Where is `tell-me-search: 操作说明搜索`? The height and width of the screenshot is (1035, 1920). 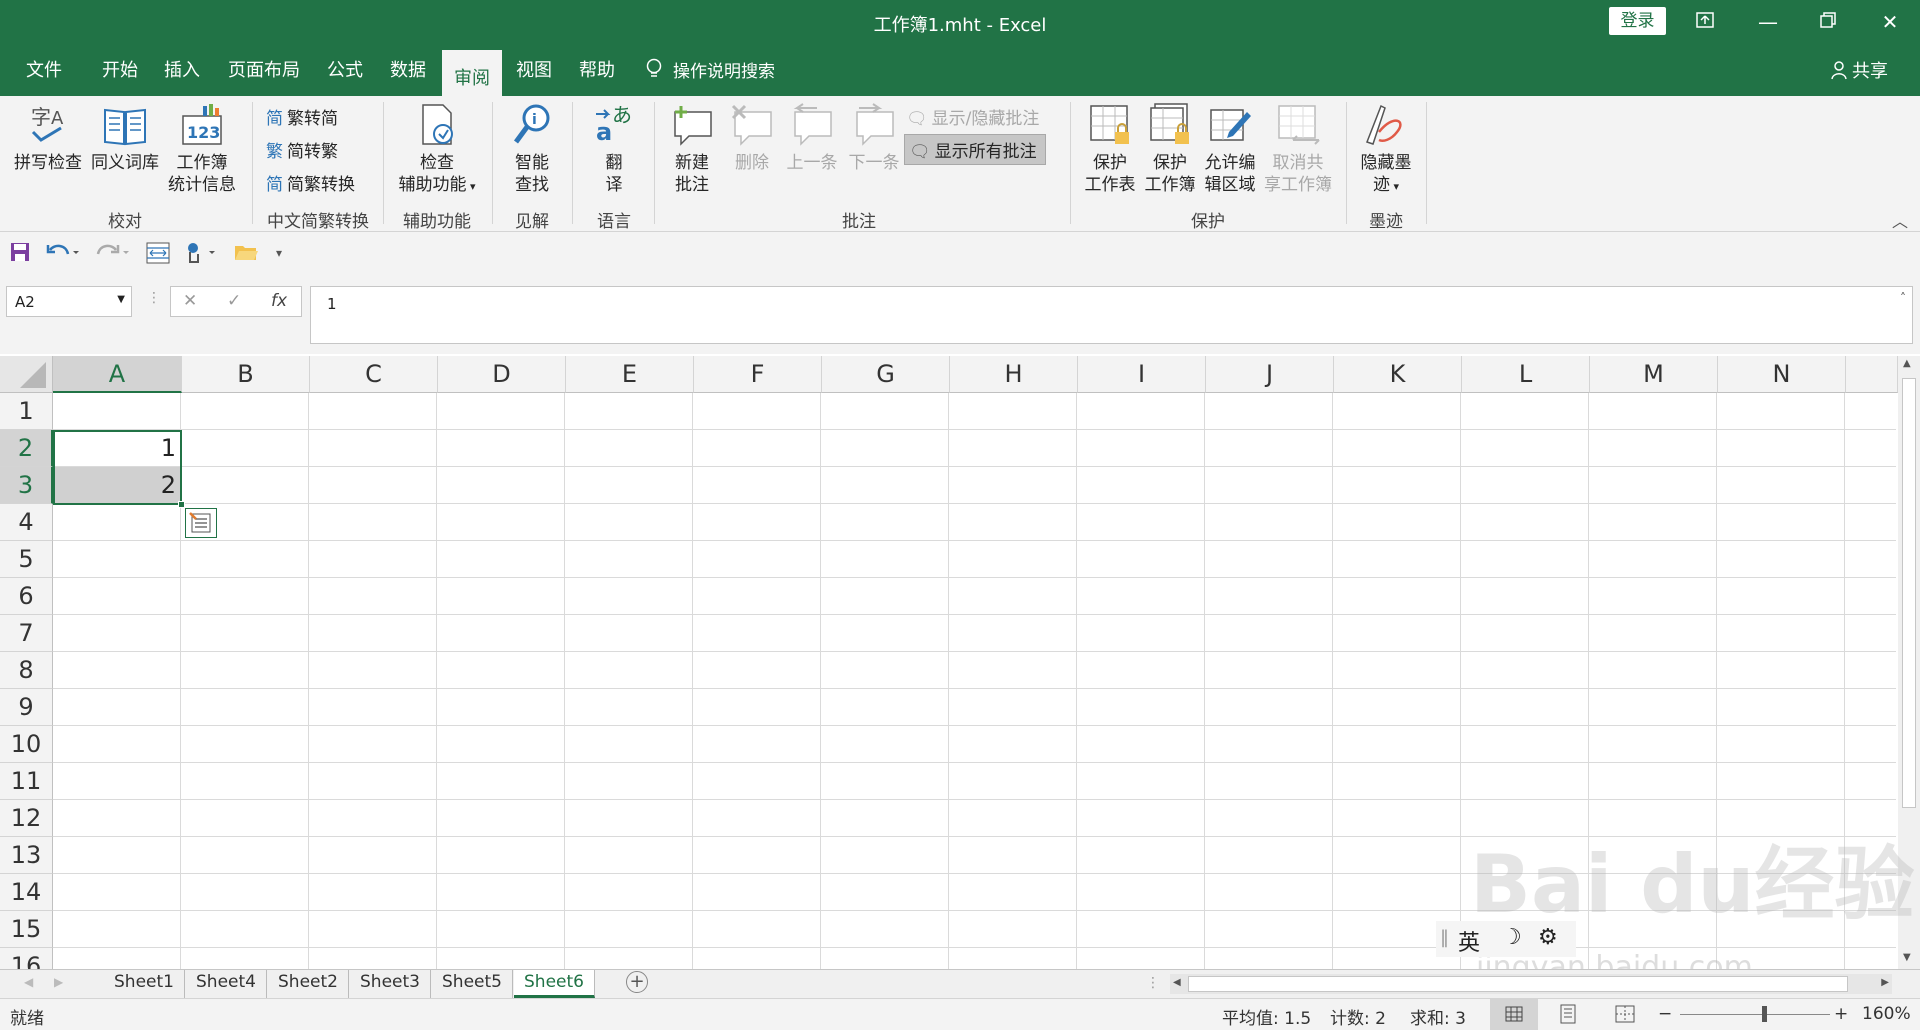
tell-me-search: 操作说明搜索 is located at coordinates (710, 71).